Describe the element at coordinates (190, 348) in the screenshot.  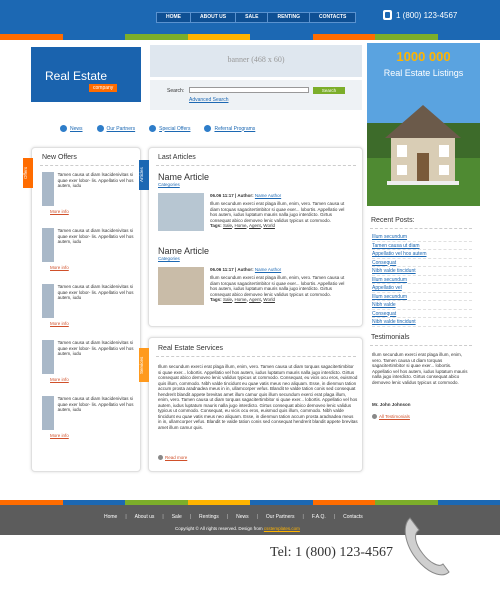
I see `services-title: Real Estate Services` at that location.